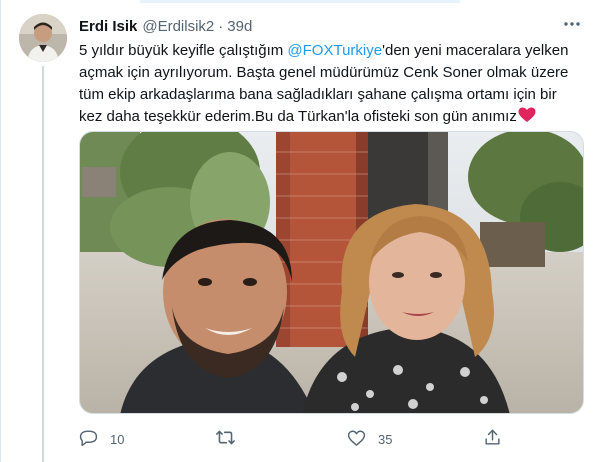  I want to click on retweet-button, so click(231, 439).